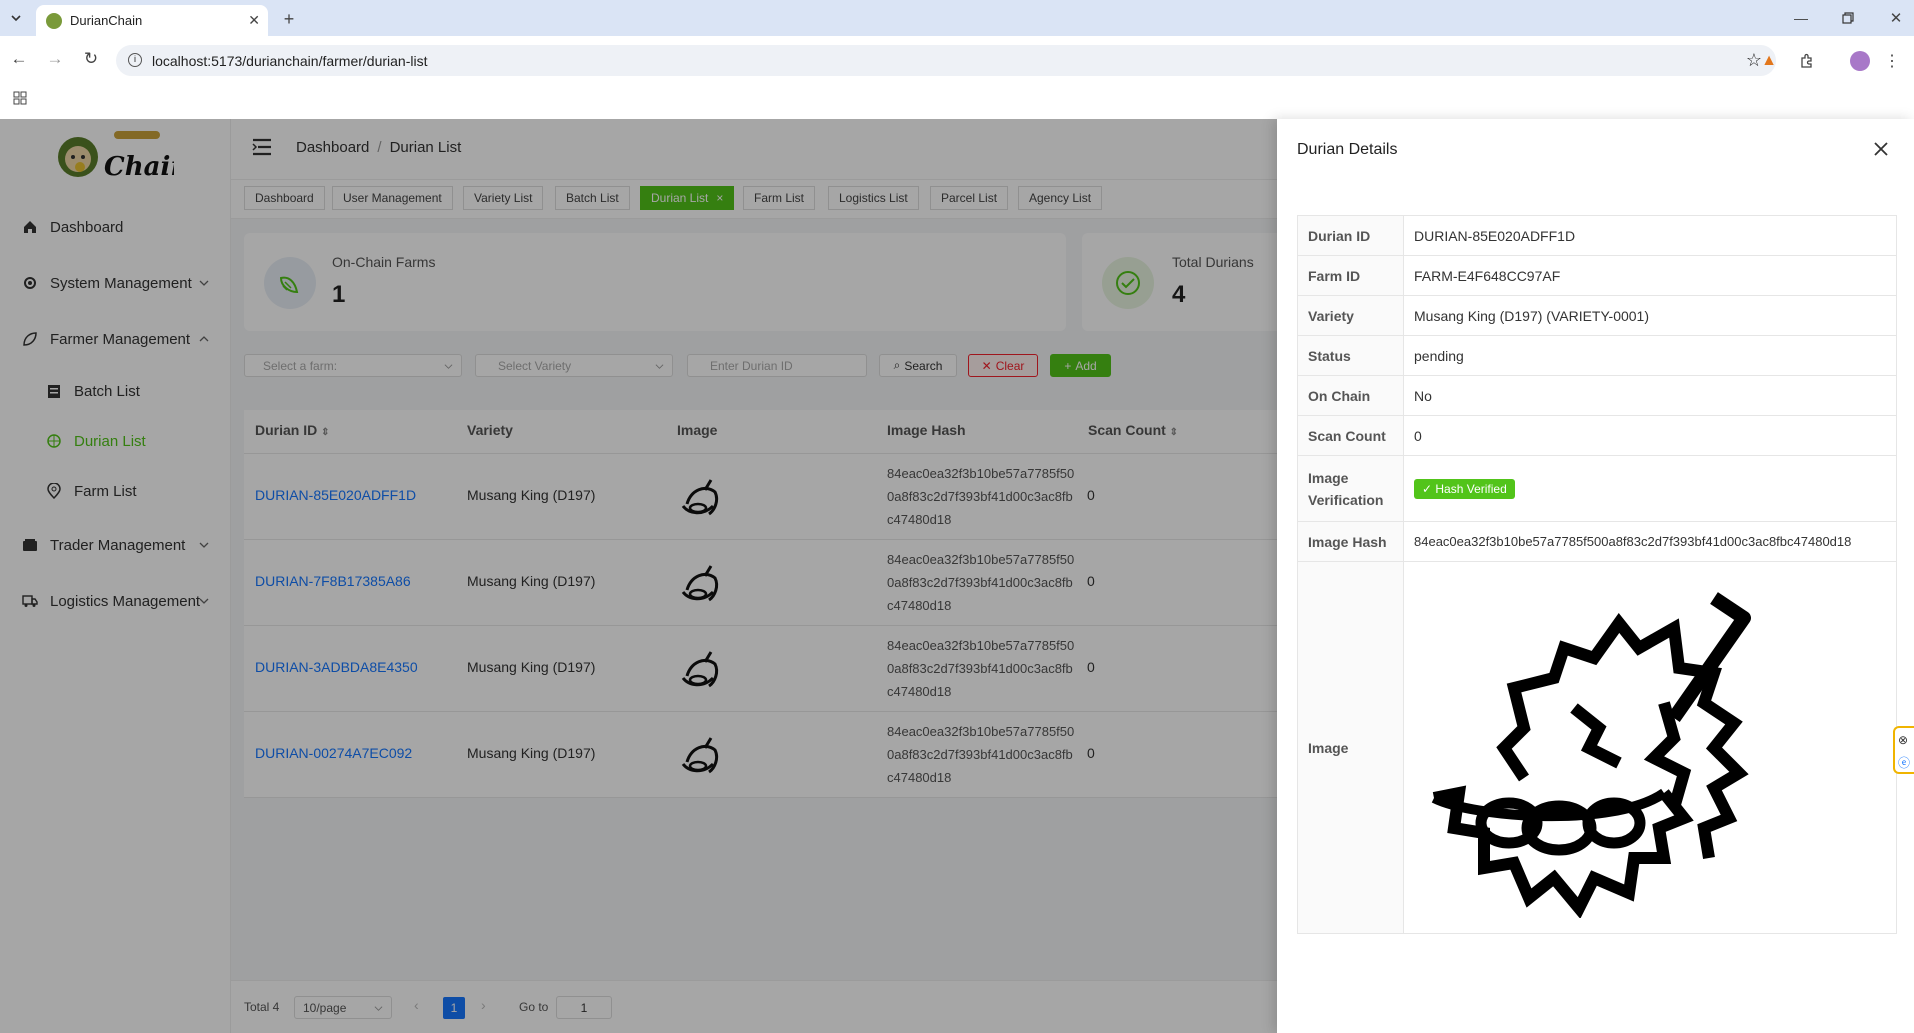 The width and height of the screenshot is (1914, 1033). What do you see at coordinates (1892, 61) in the screenshot?
I see `browser-menu-icon: ⋮` at bounding box center [1892, 61].